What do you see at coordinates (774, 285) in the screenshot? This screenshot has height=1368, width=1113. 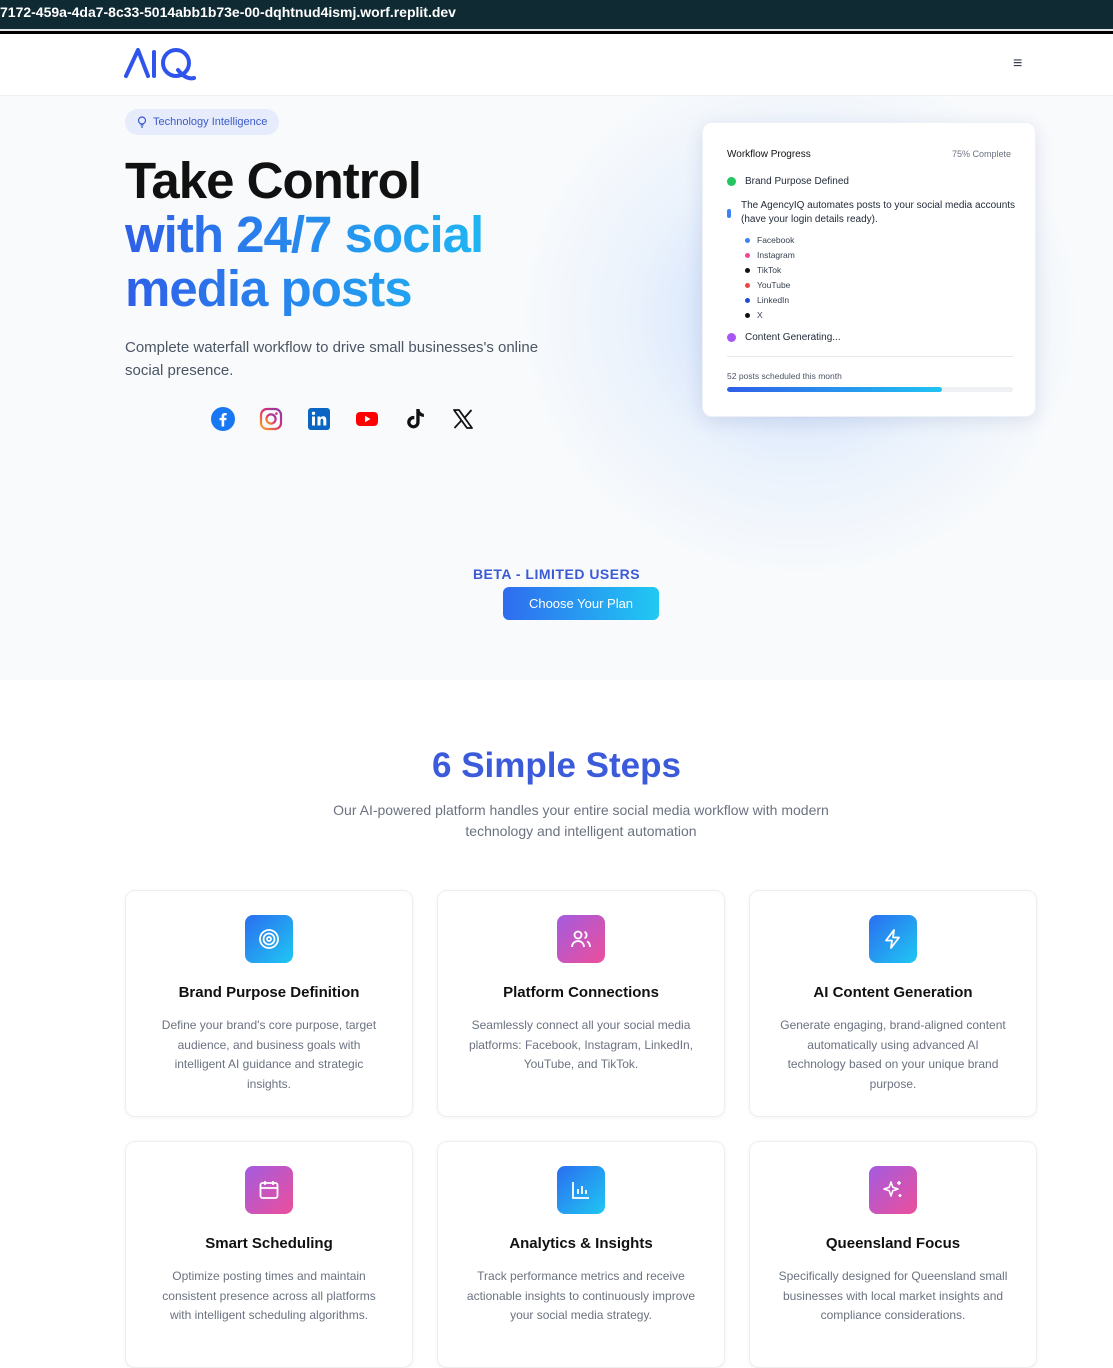 I see `platform-name: YouTube` at bounding box center [774, 285].